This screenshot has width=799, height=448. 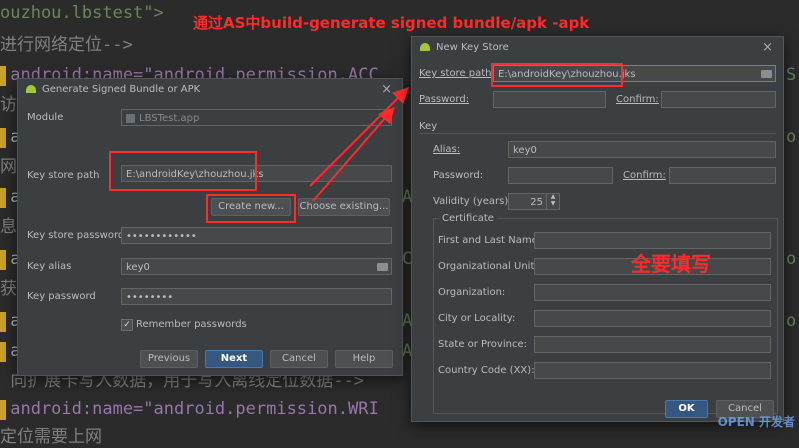 I want to click on key-password-input: ••••••••, so click(x=256, y=296).